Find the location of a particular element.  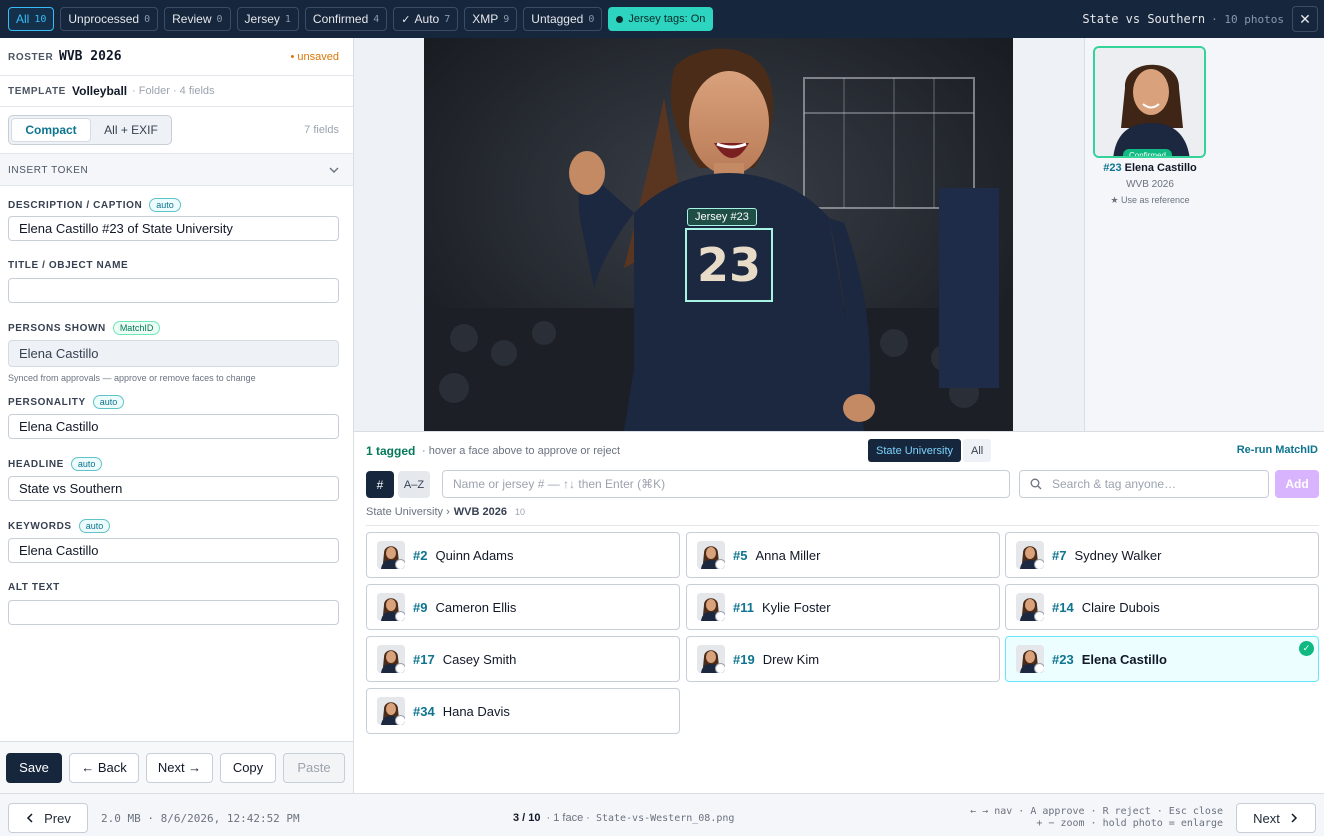

close-button: ✕ is located at coordinates (1305, 19).